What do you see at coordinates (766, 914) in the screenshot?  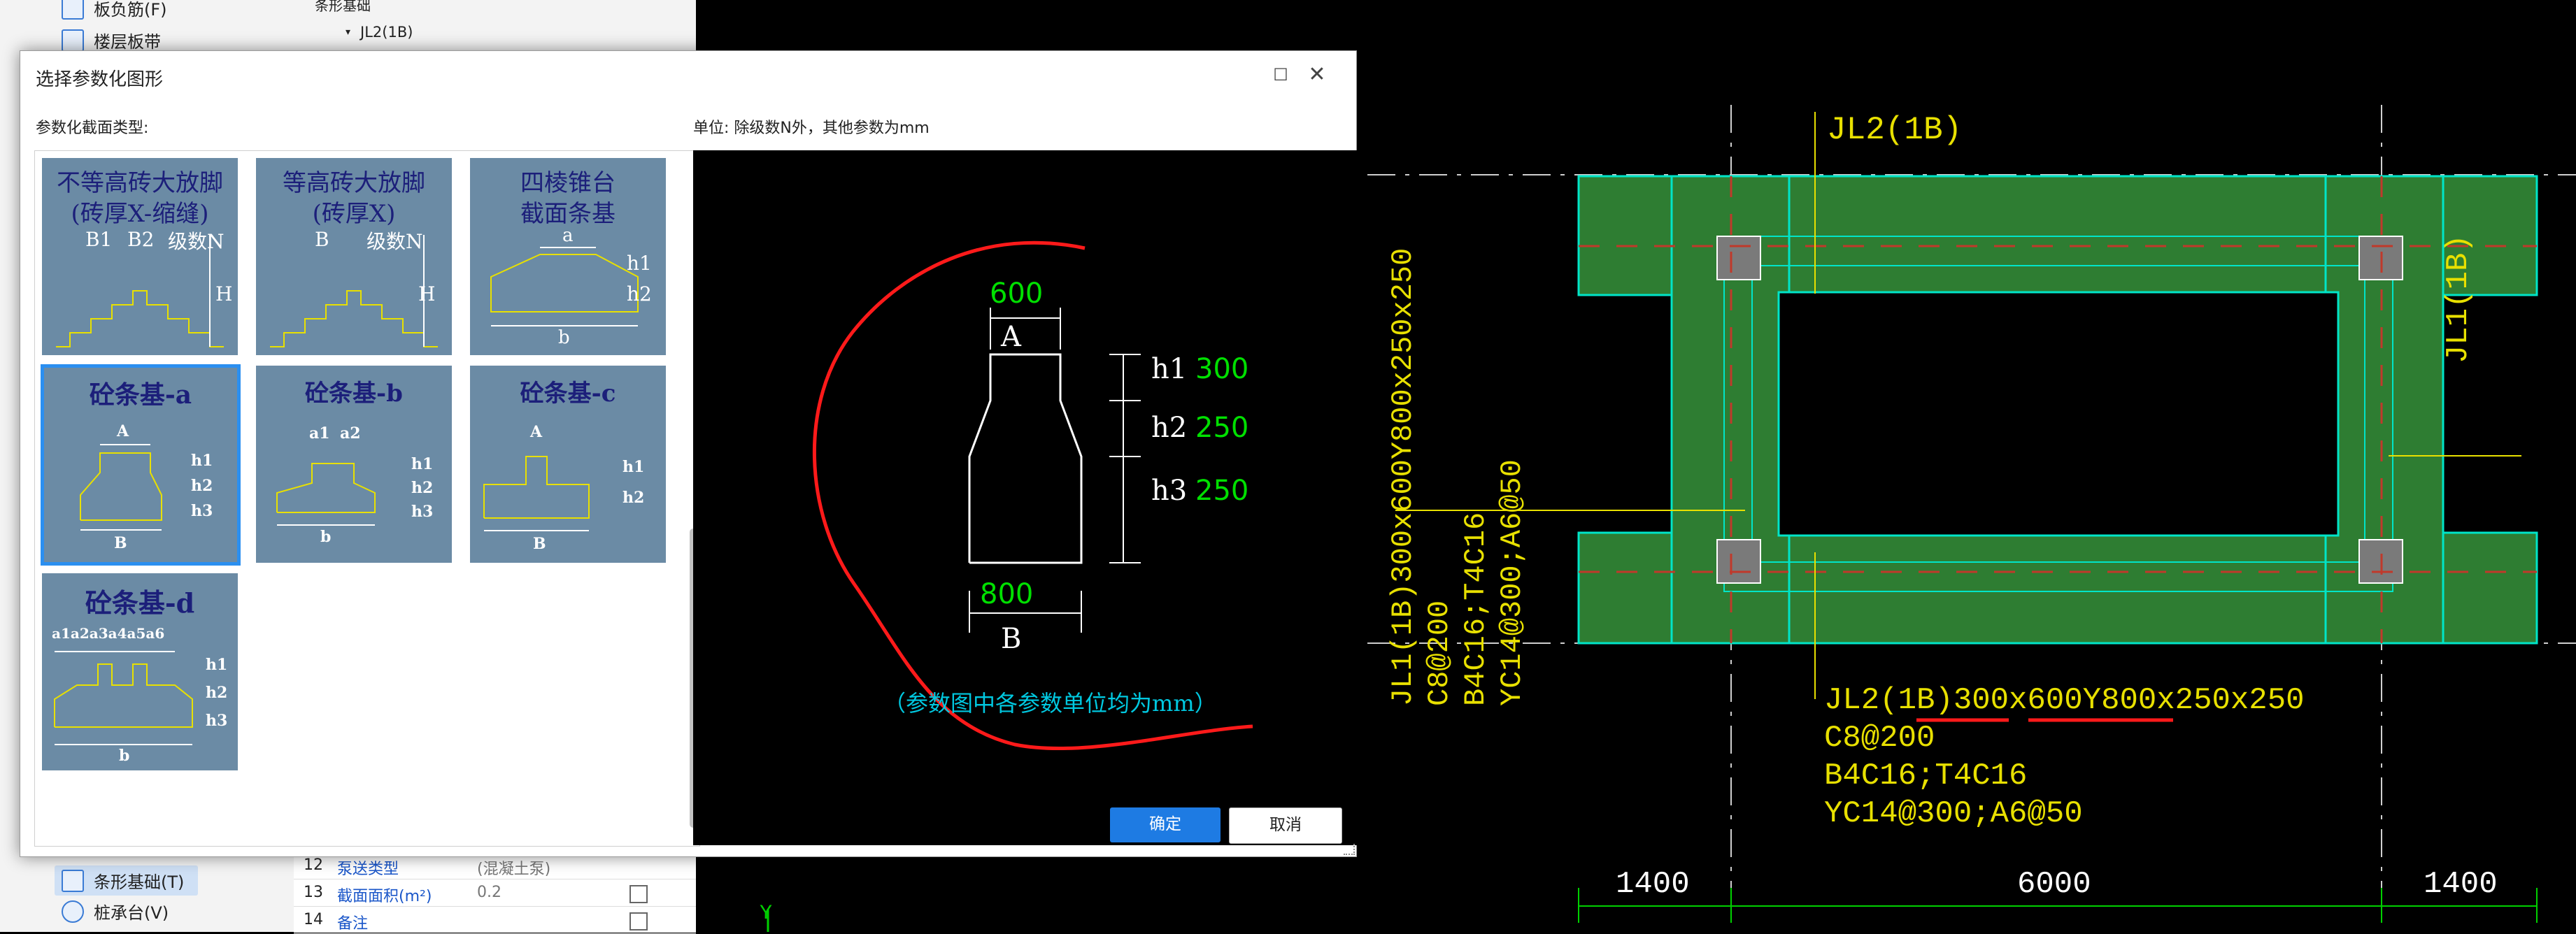 I see `y-axis-label: Y` at bounding box center [766, 914].